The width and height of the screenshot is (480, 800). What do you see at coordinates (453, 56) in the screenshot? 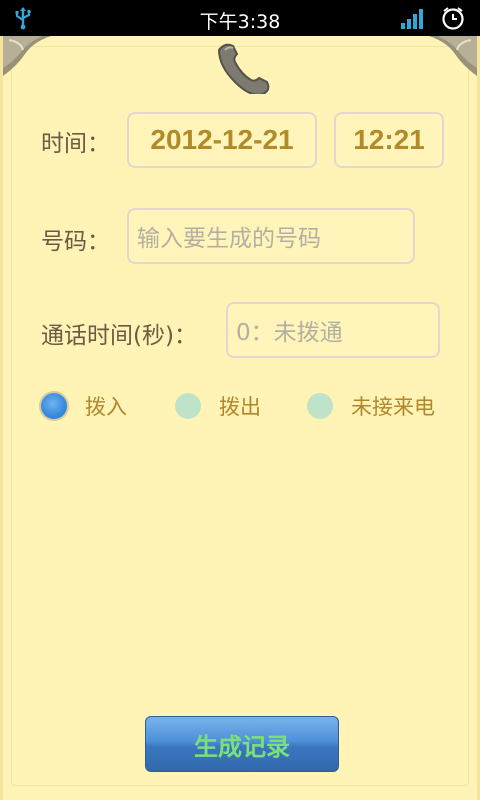
I see `corner-ornament-right-icon` at bounding box center [453, 56].